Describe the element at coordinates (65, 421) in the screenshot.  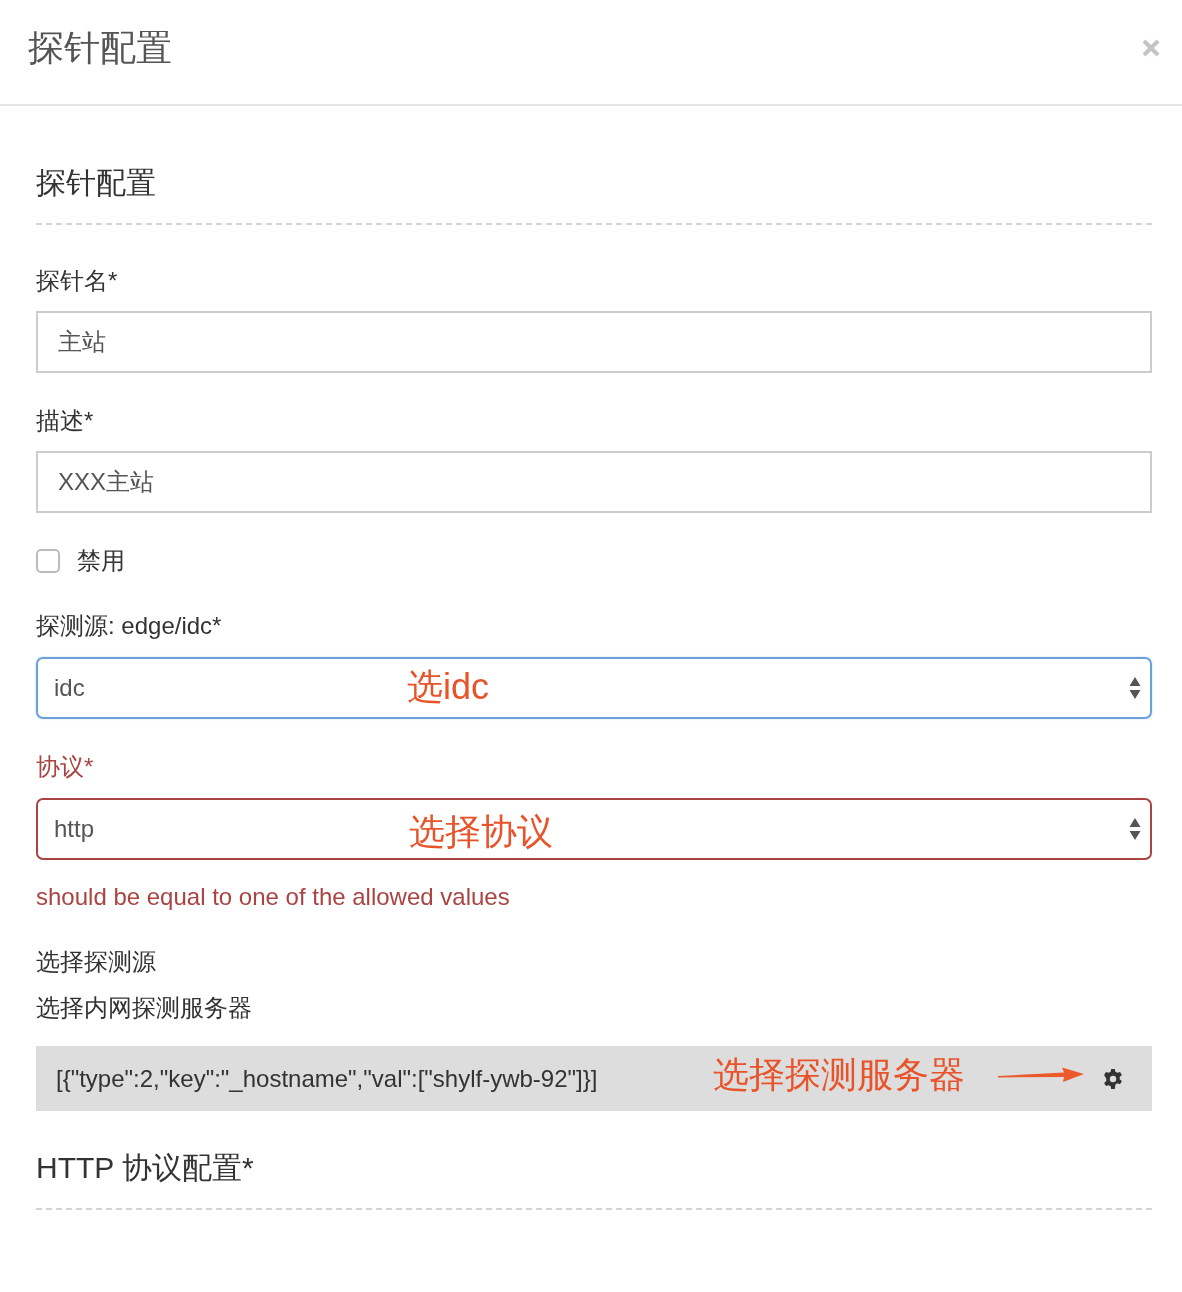
I see `field-label: 描述*` at that location.